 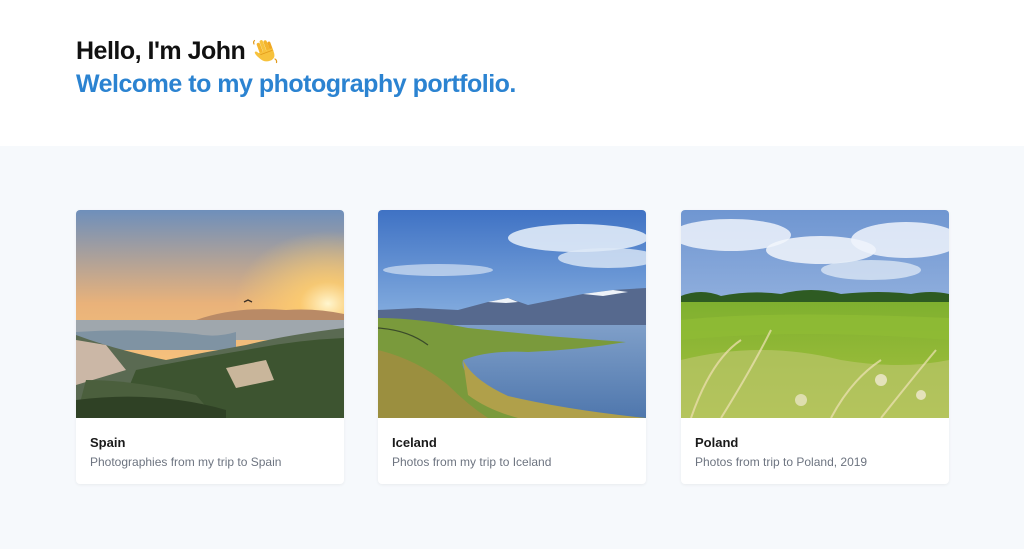 I want to click on page-headline: Welcome to my photography portfolio., so click(x=296, y=84).